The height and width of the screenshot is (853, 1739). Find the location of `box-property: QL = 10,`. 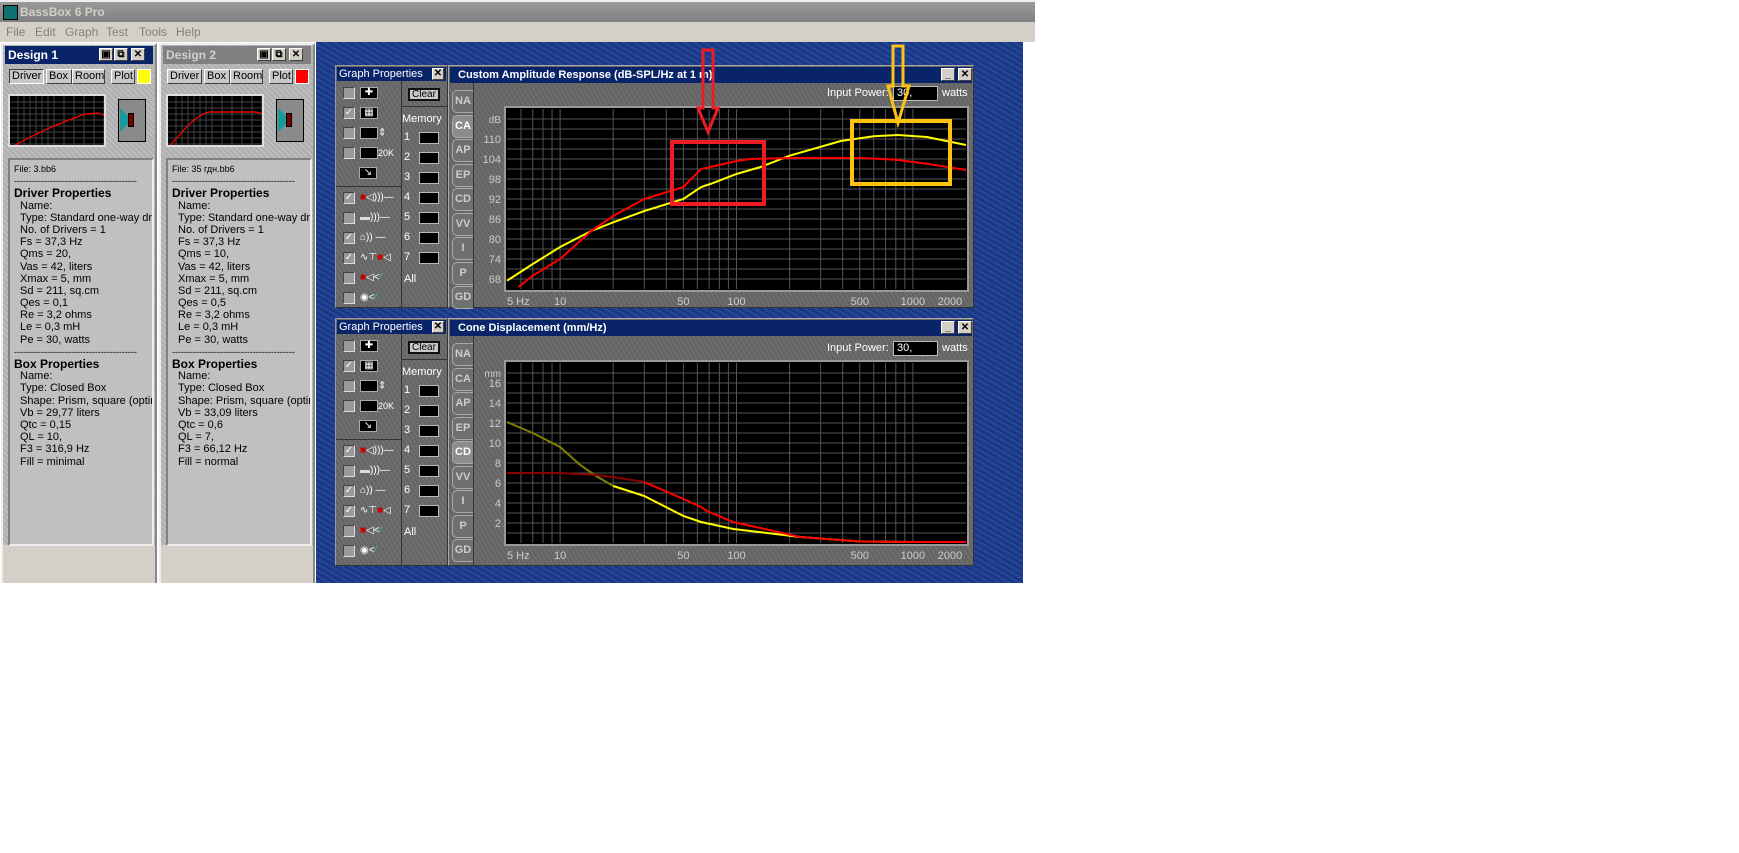

box-property: QL = 10, is located at coordinates (41, 437).